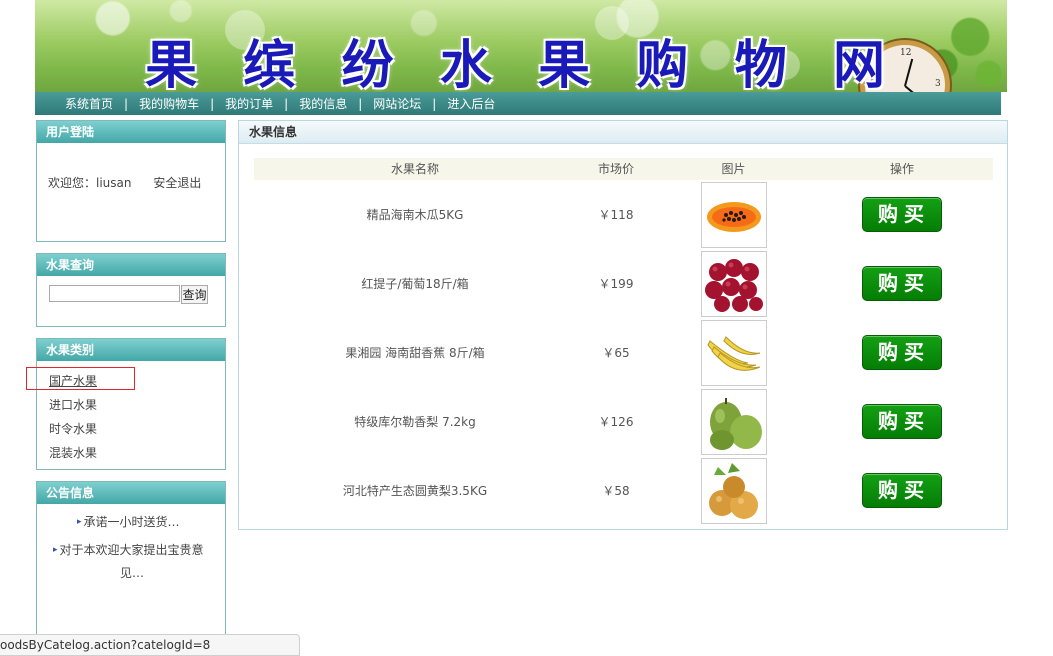  Describe the element at coordinates (415, 422) in the screenshot. I see `product-name: 特级库尔勒香梨 7.2kg` at that location.